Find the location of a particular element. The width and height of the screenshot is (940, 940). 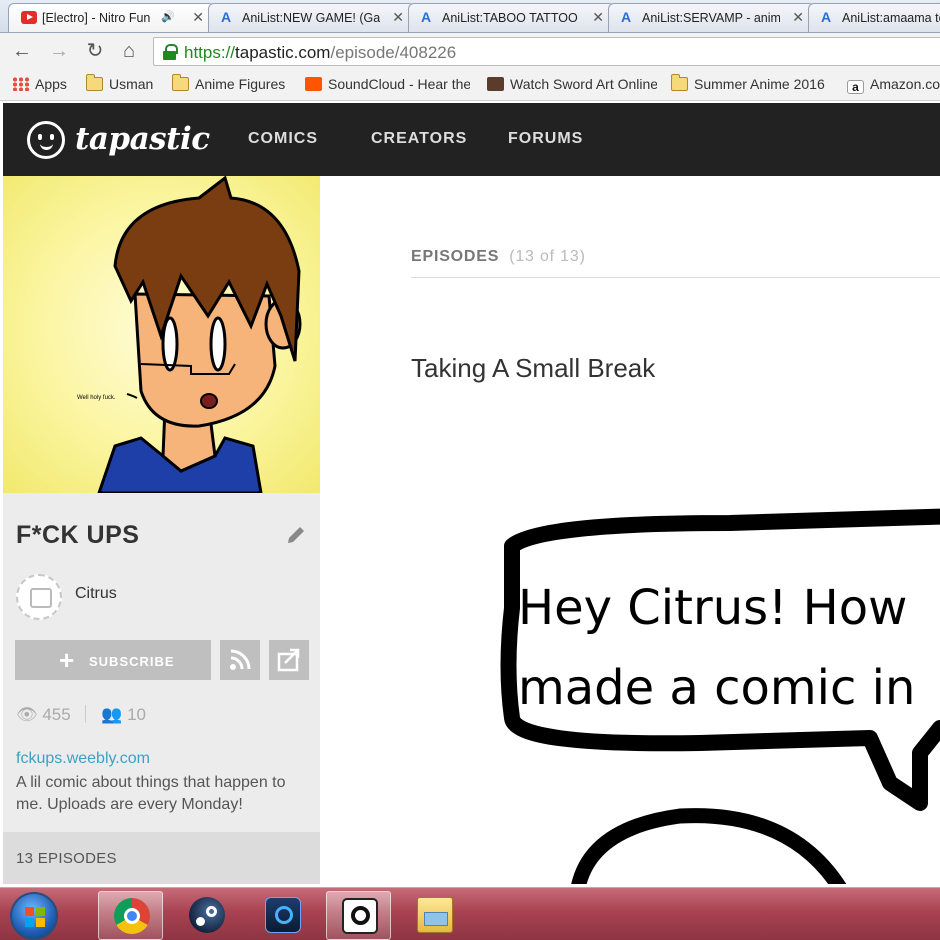

amazon-icon: a is located at coordinates (855, 87).